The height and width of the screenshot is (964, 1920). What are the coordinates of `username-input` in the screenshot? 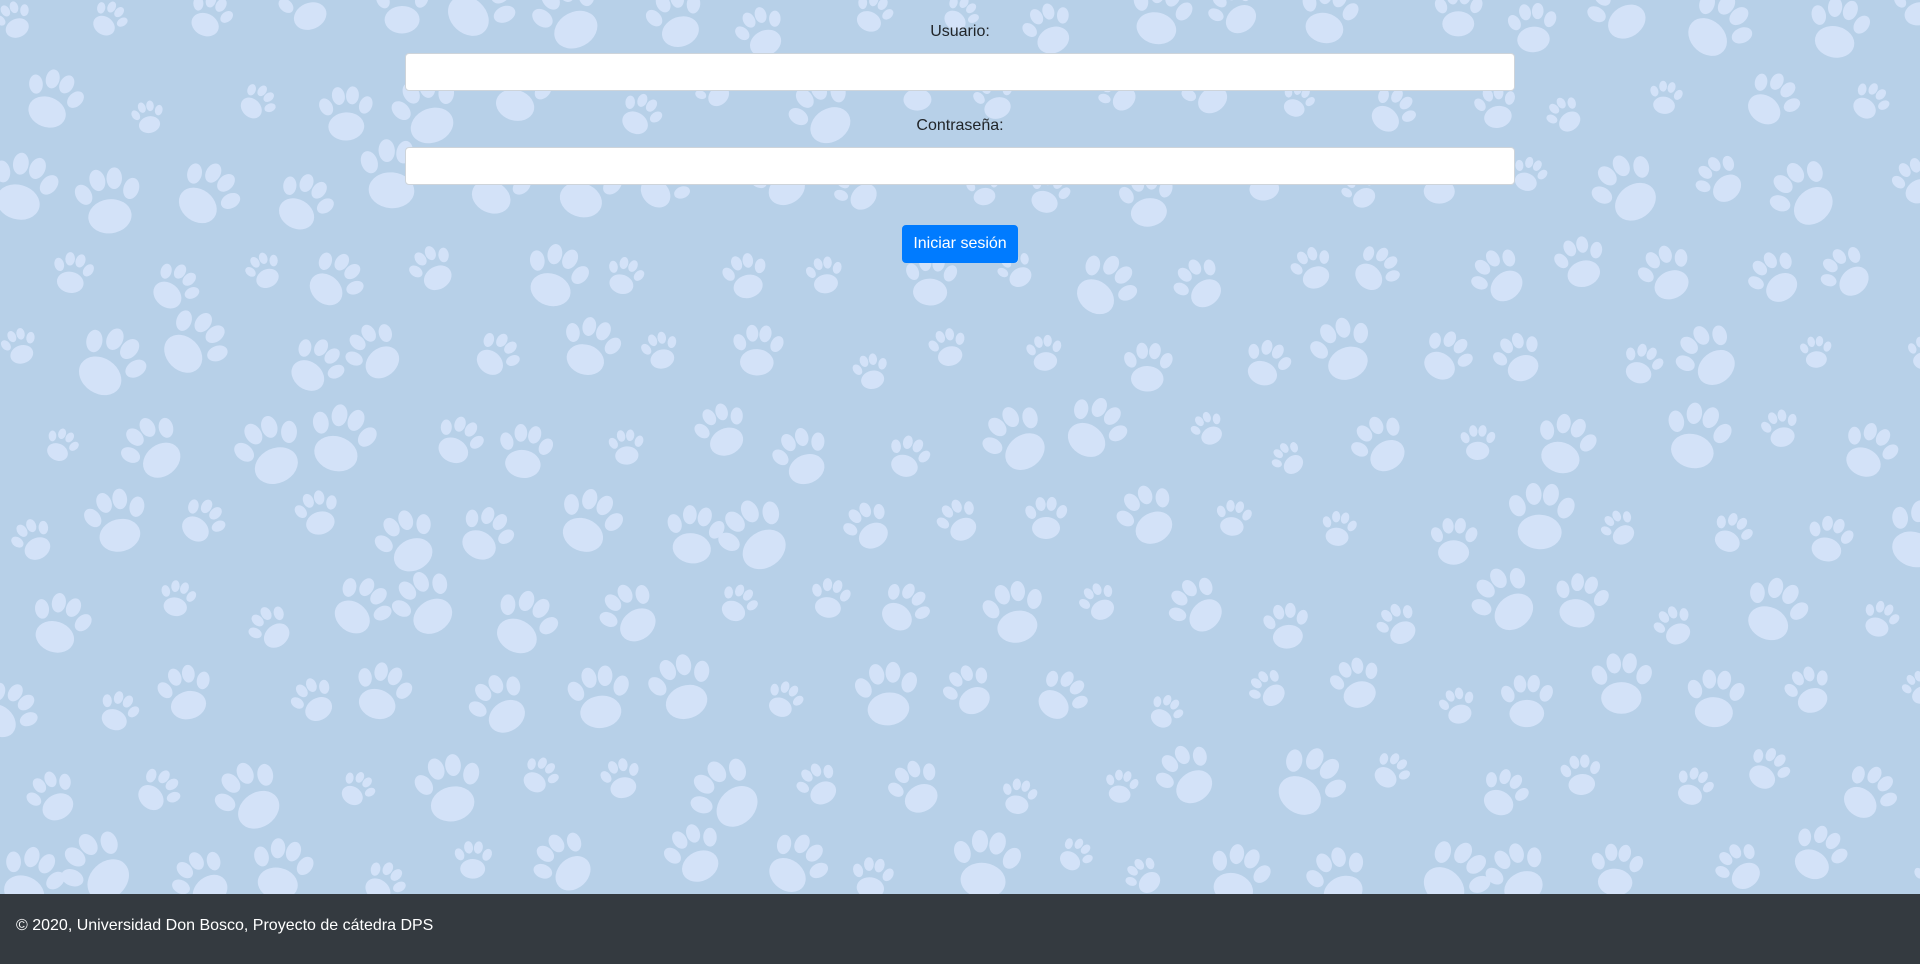 It's located at (960, 72).